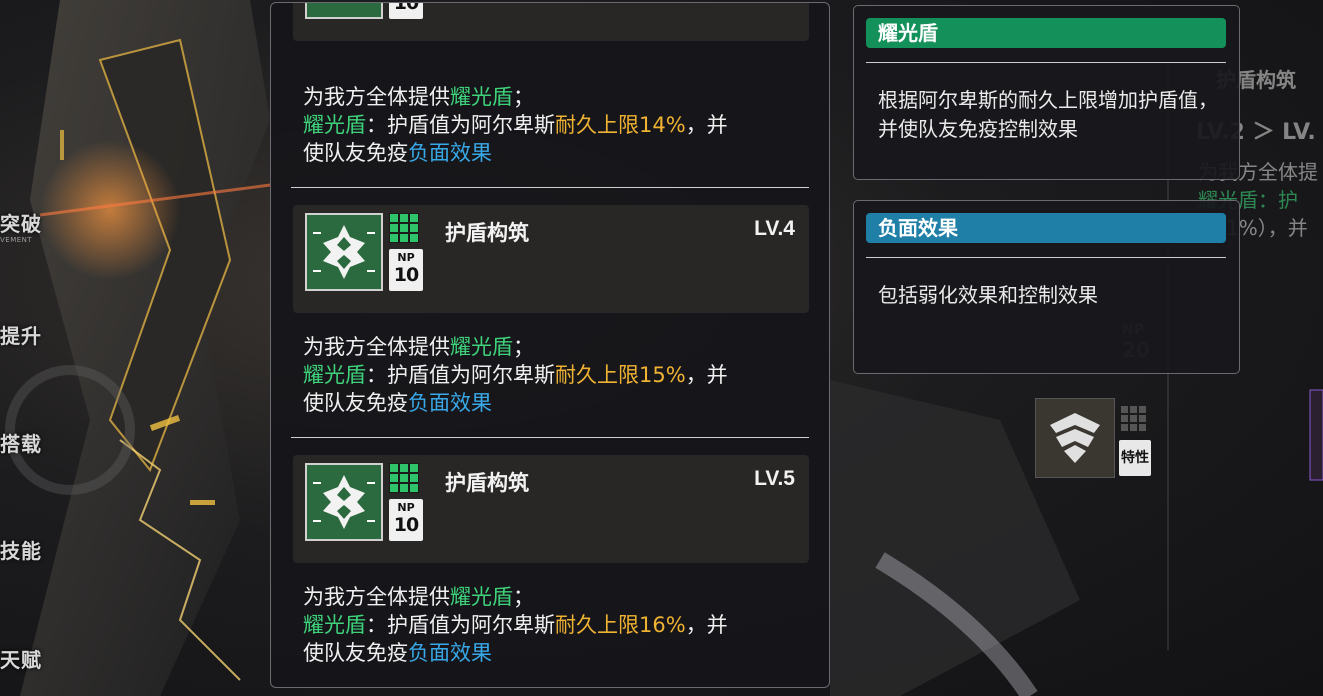  I want to click on nav-sub-label: VEMENT, so click(16, 240).